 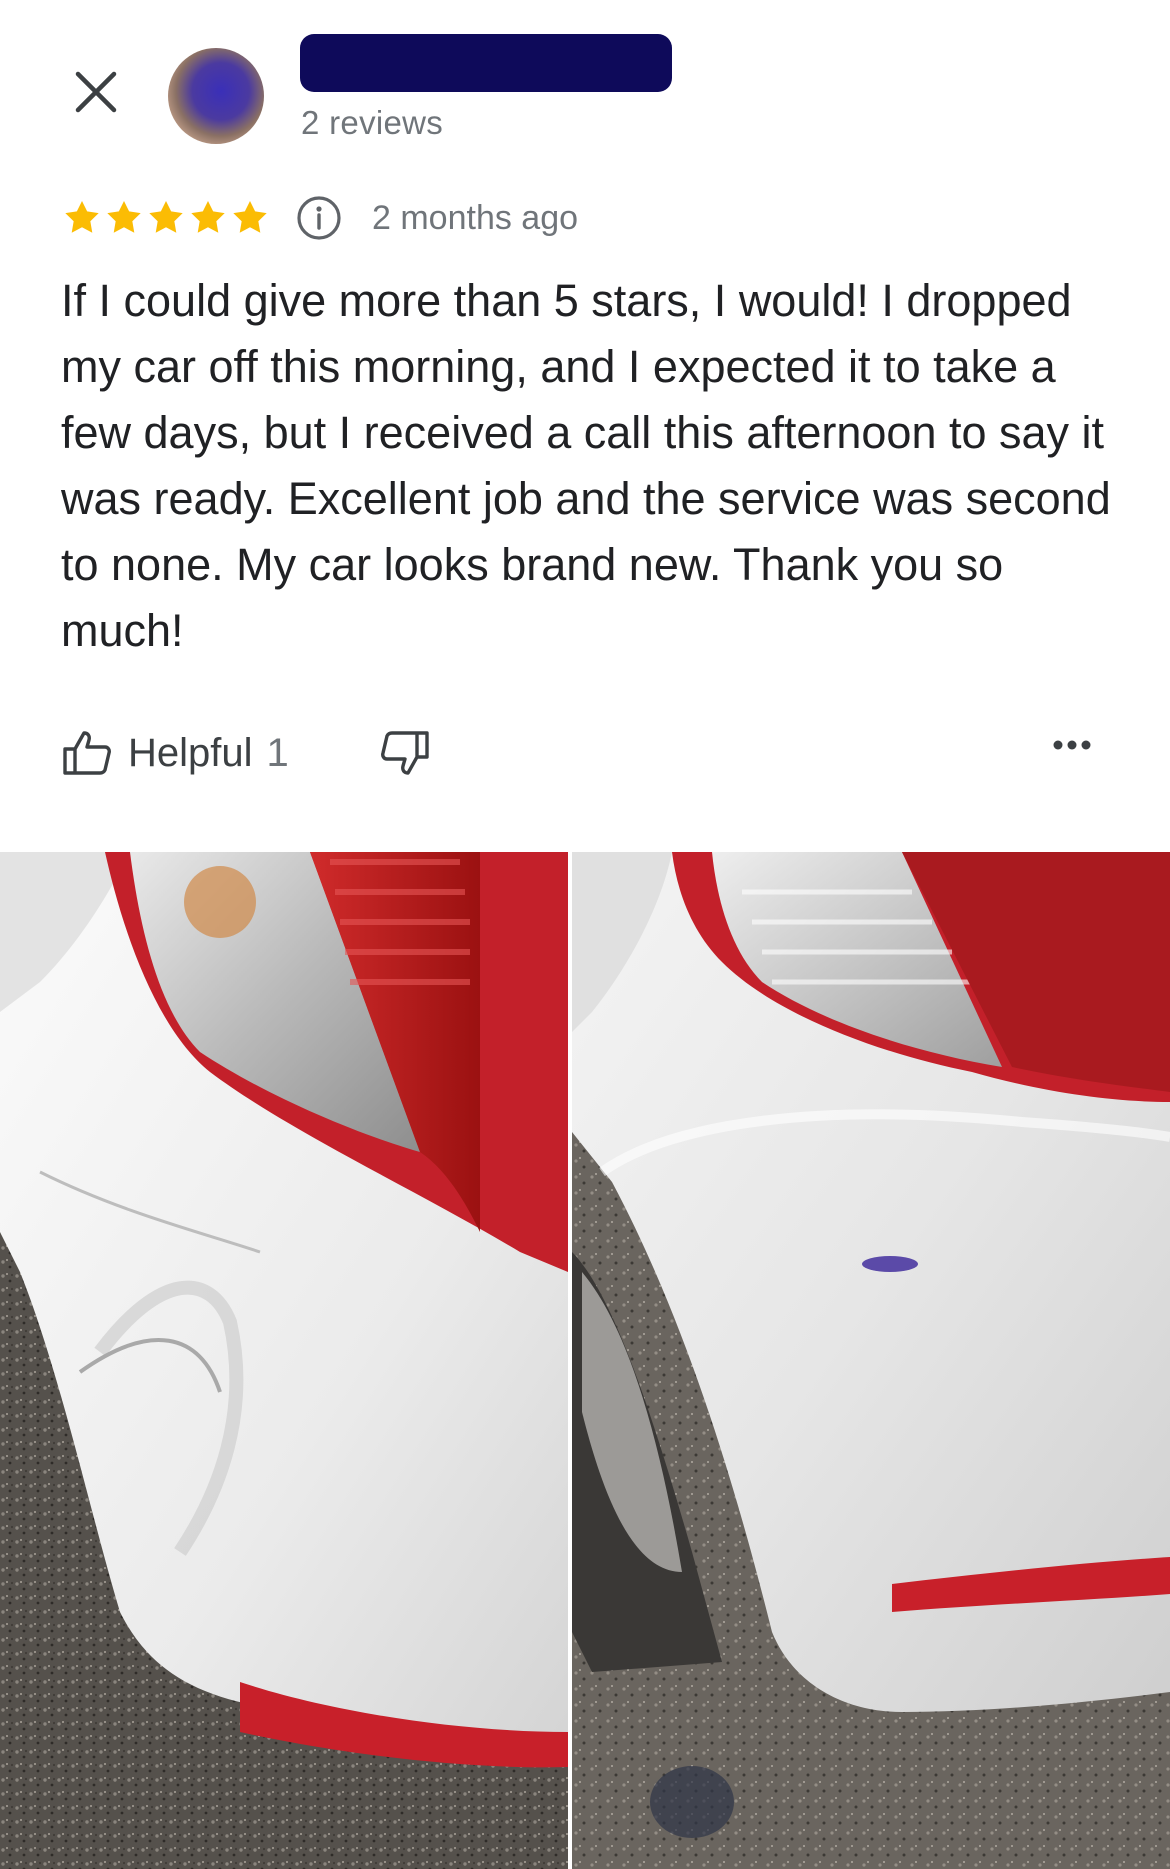 I want to click on info-icon, so click(x=319, y=218).